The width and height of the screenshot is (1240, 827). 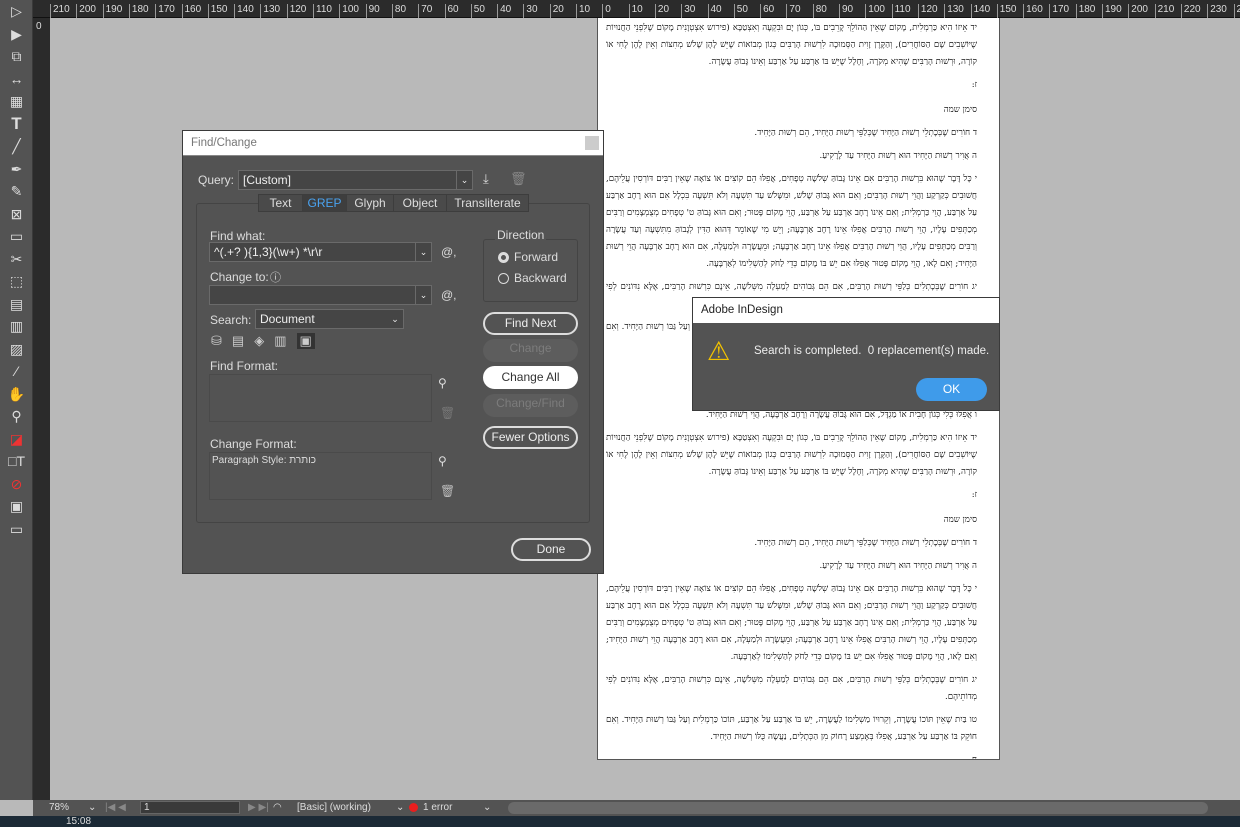 What do you see at coordinates (320, 295) in the screenshot?
I see `change-to-input: ⌄` at bounding box center [320, 295].